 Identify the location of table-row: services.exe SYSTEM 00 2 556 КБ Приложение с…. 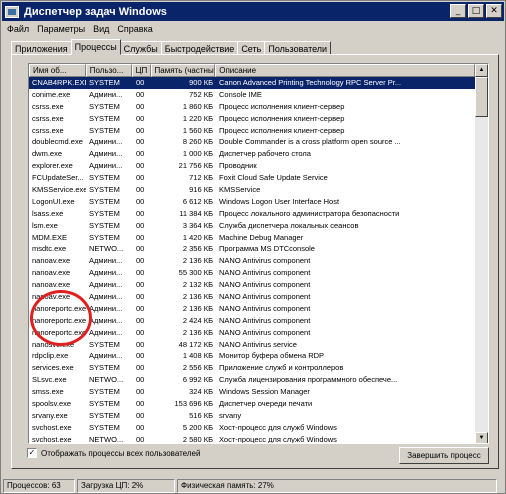
(253, 368).